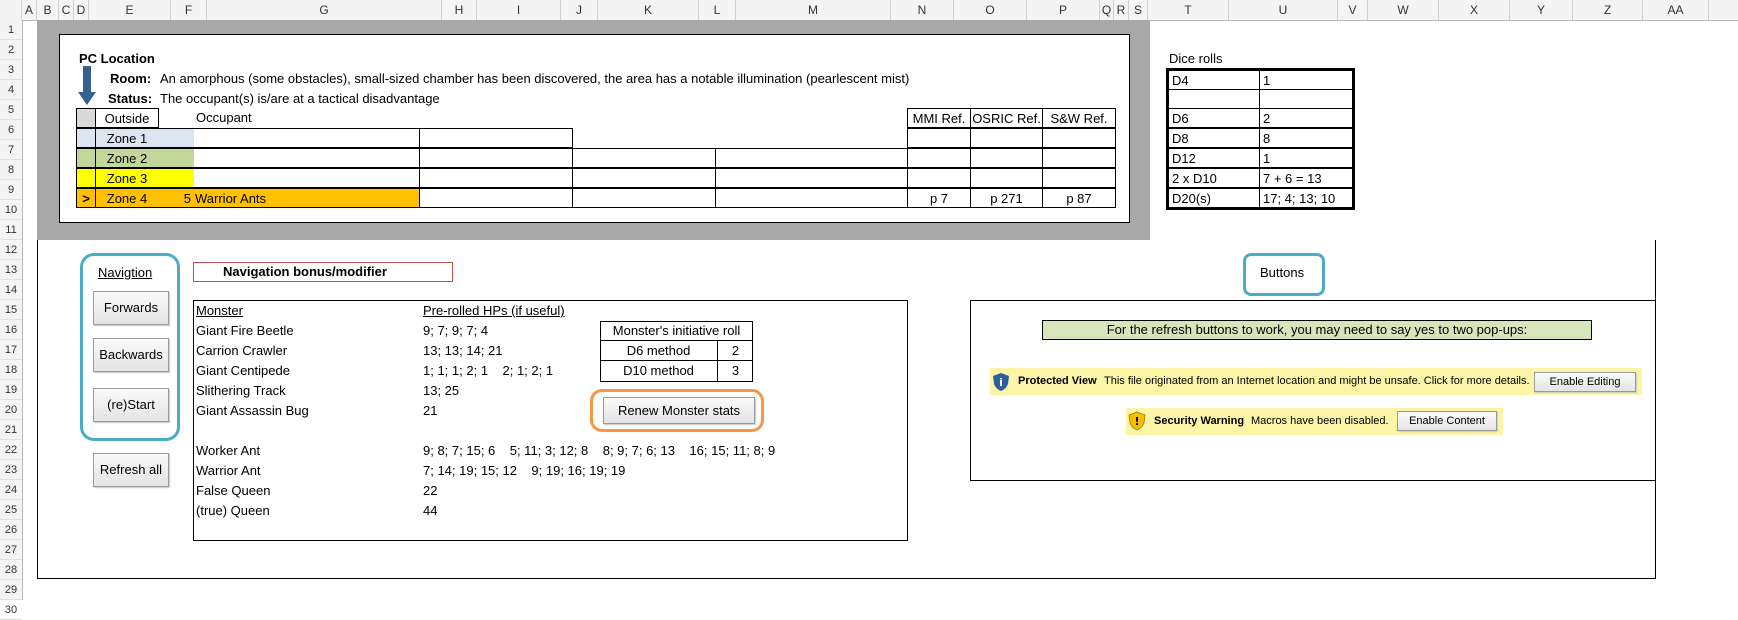  Describe the element at coordinates (86, 118) in the screenshot. I see `zone-marker-header` at that location.